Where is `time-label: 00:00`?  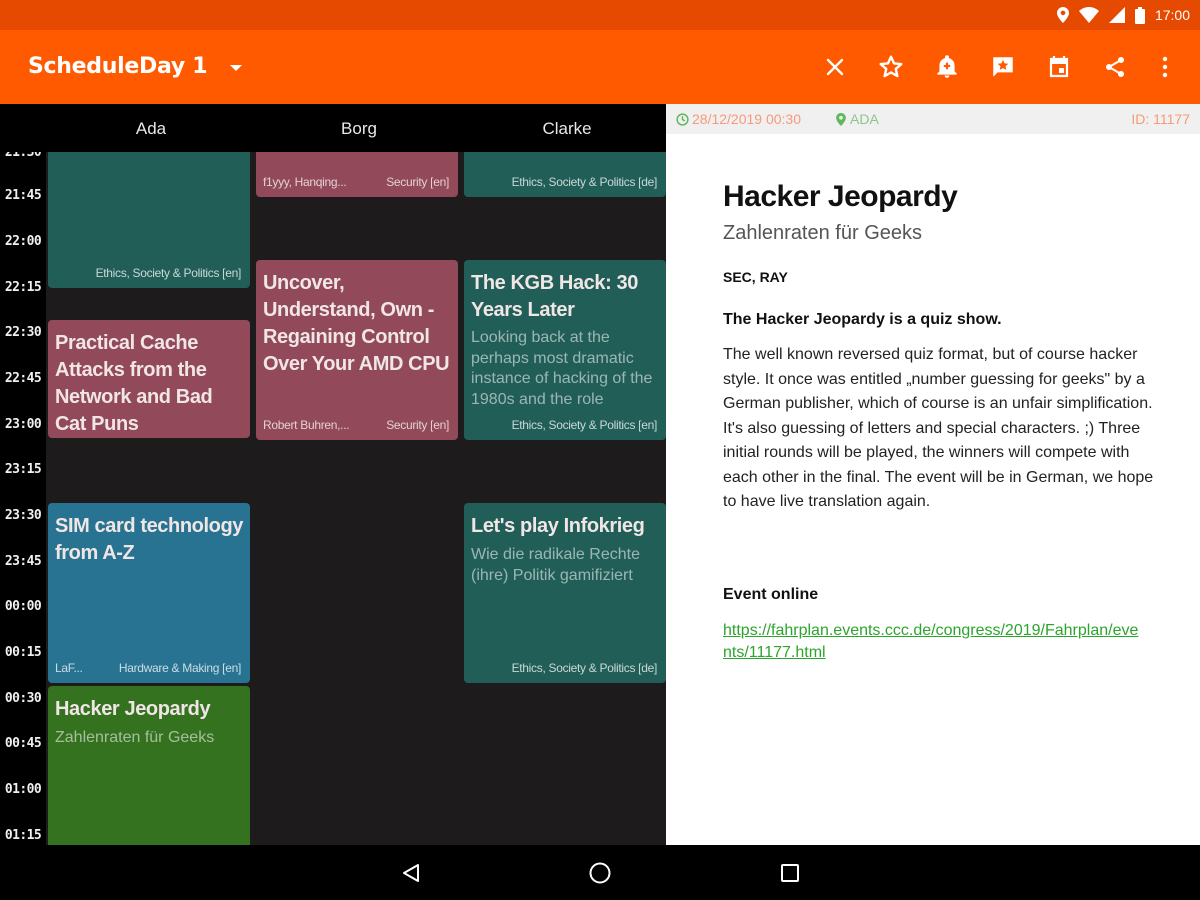 time-label: 00:00 is located at coordinates (23, 606).